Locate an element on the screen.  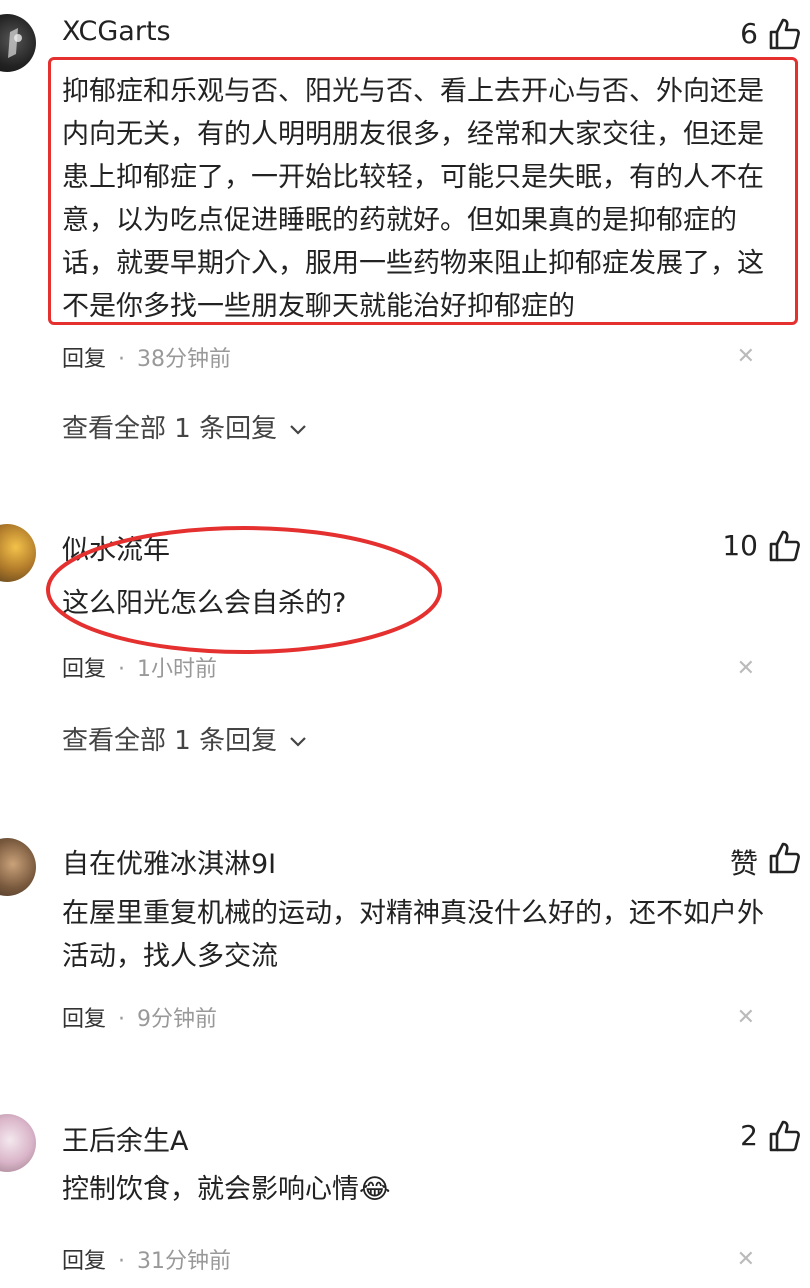
like-count: 6 is located at coordinates (749, 33).